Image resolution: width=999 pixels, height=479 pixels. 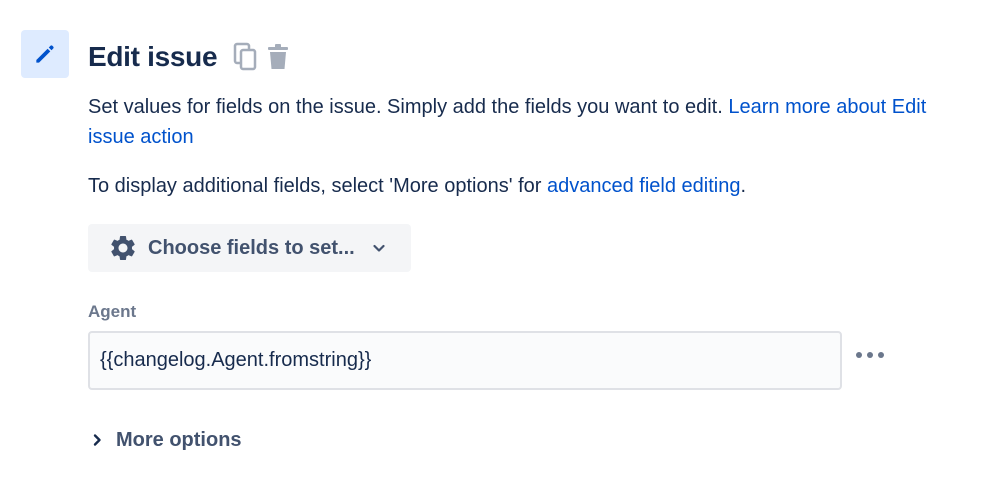 What do you see at coordinates (112, 311) in the screenshot?
I see `agent-field-label: Agent` at bounding box center [112, 311].